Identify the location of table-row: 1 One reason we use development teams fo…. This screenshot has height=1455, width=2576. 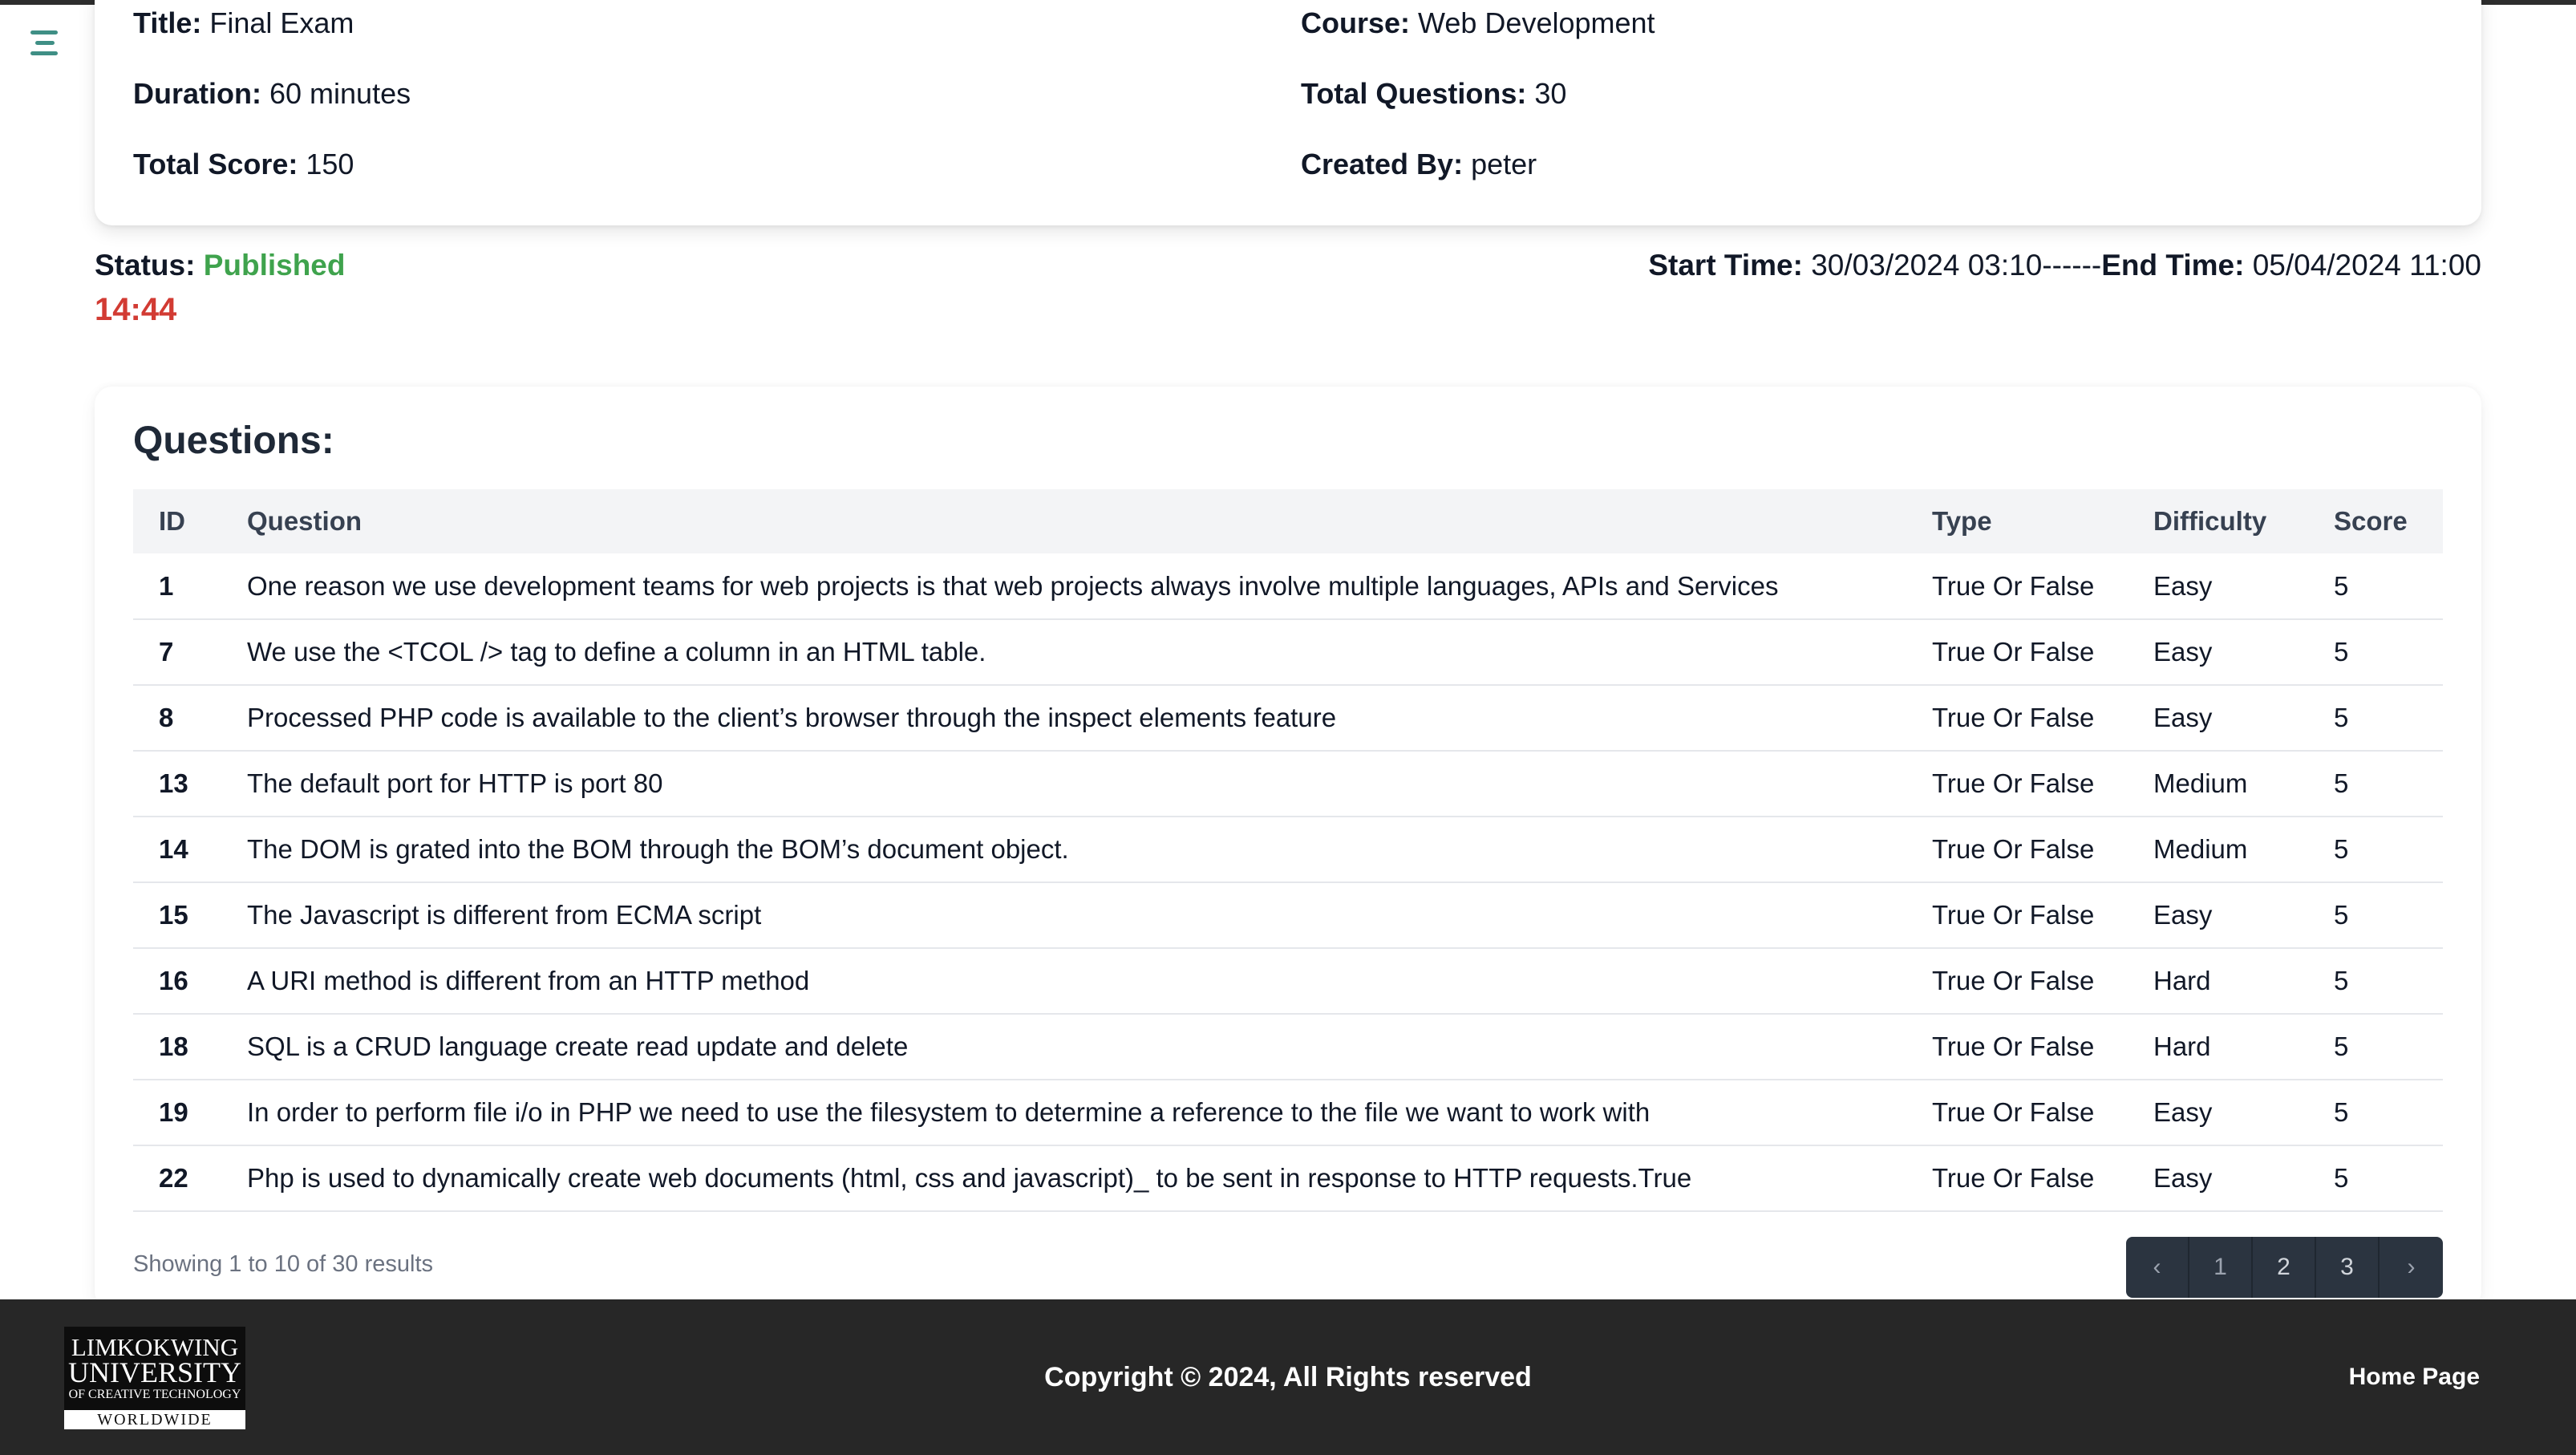
(1288, 586).